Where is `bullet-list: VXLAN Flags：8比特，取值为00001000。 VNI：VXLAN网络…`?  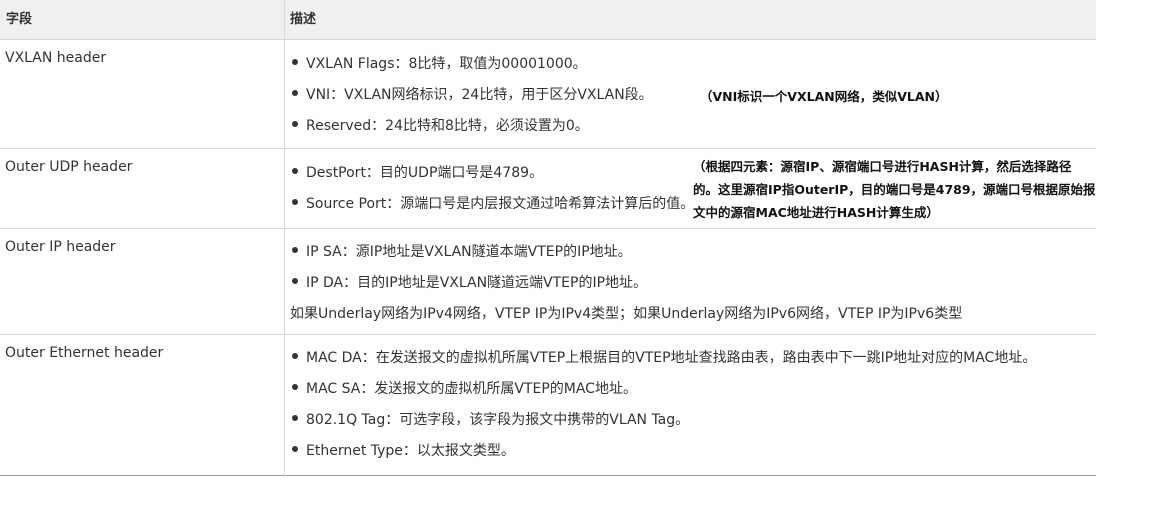 bullet-list: VXLAN Flags：8比特，取值为00001000。 VNI：VXLAN网络… is located at coordinates (693, 91).